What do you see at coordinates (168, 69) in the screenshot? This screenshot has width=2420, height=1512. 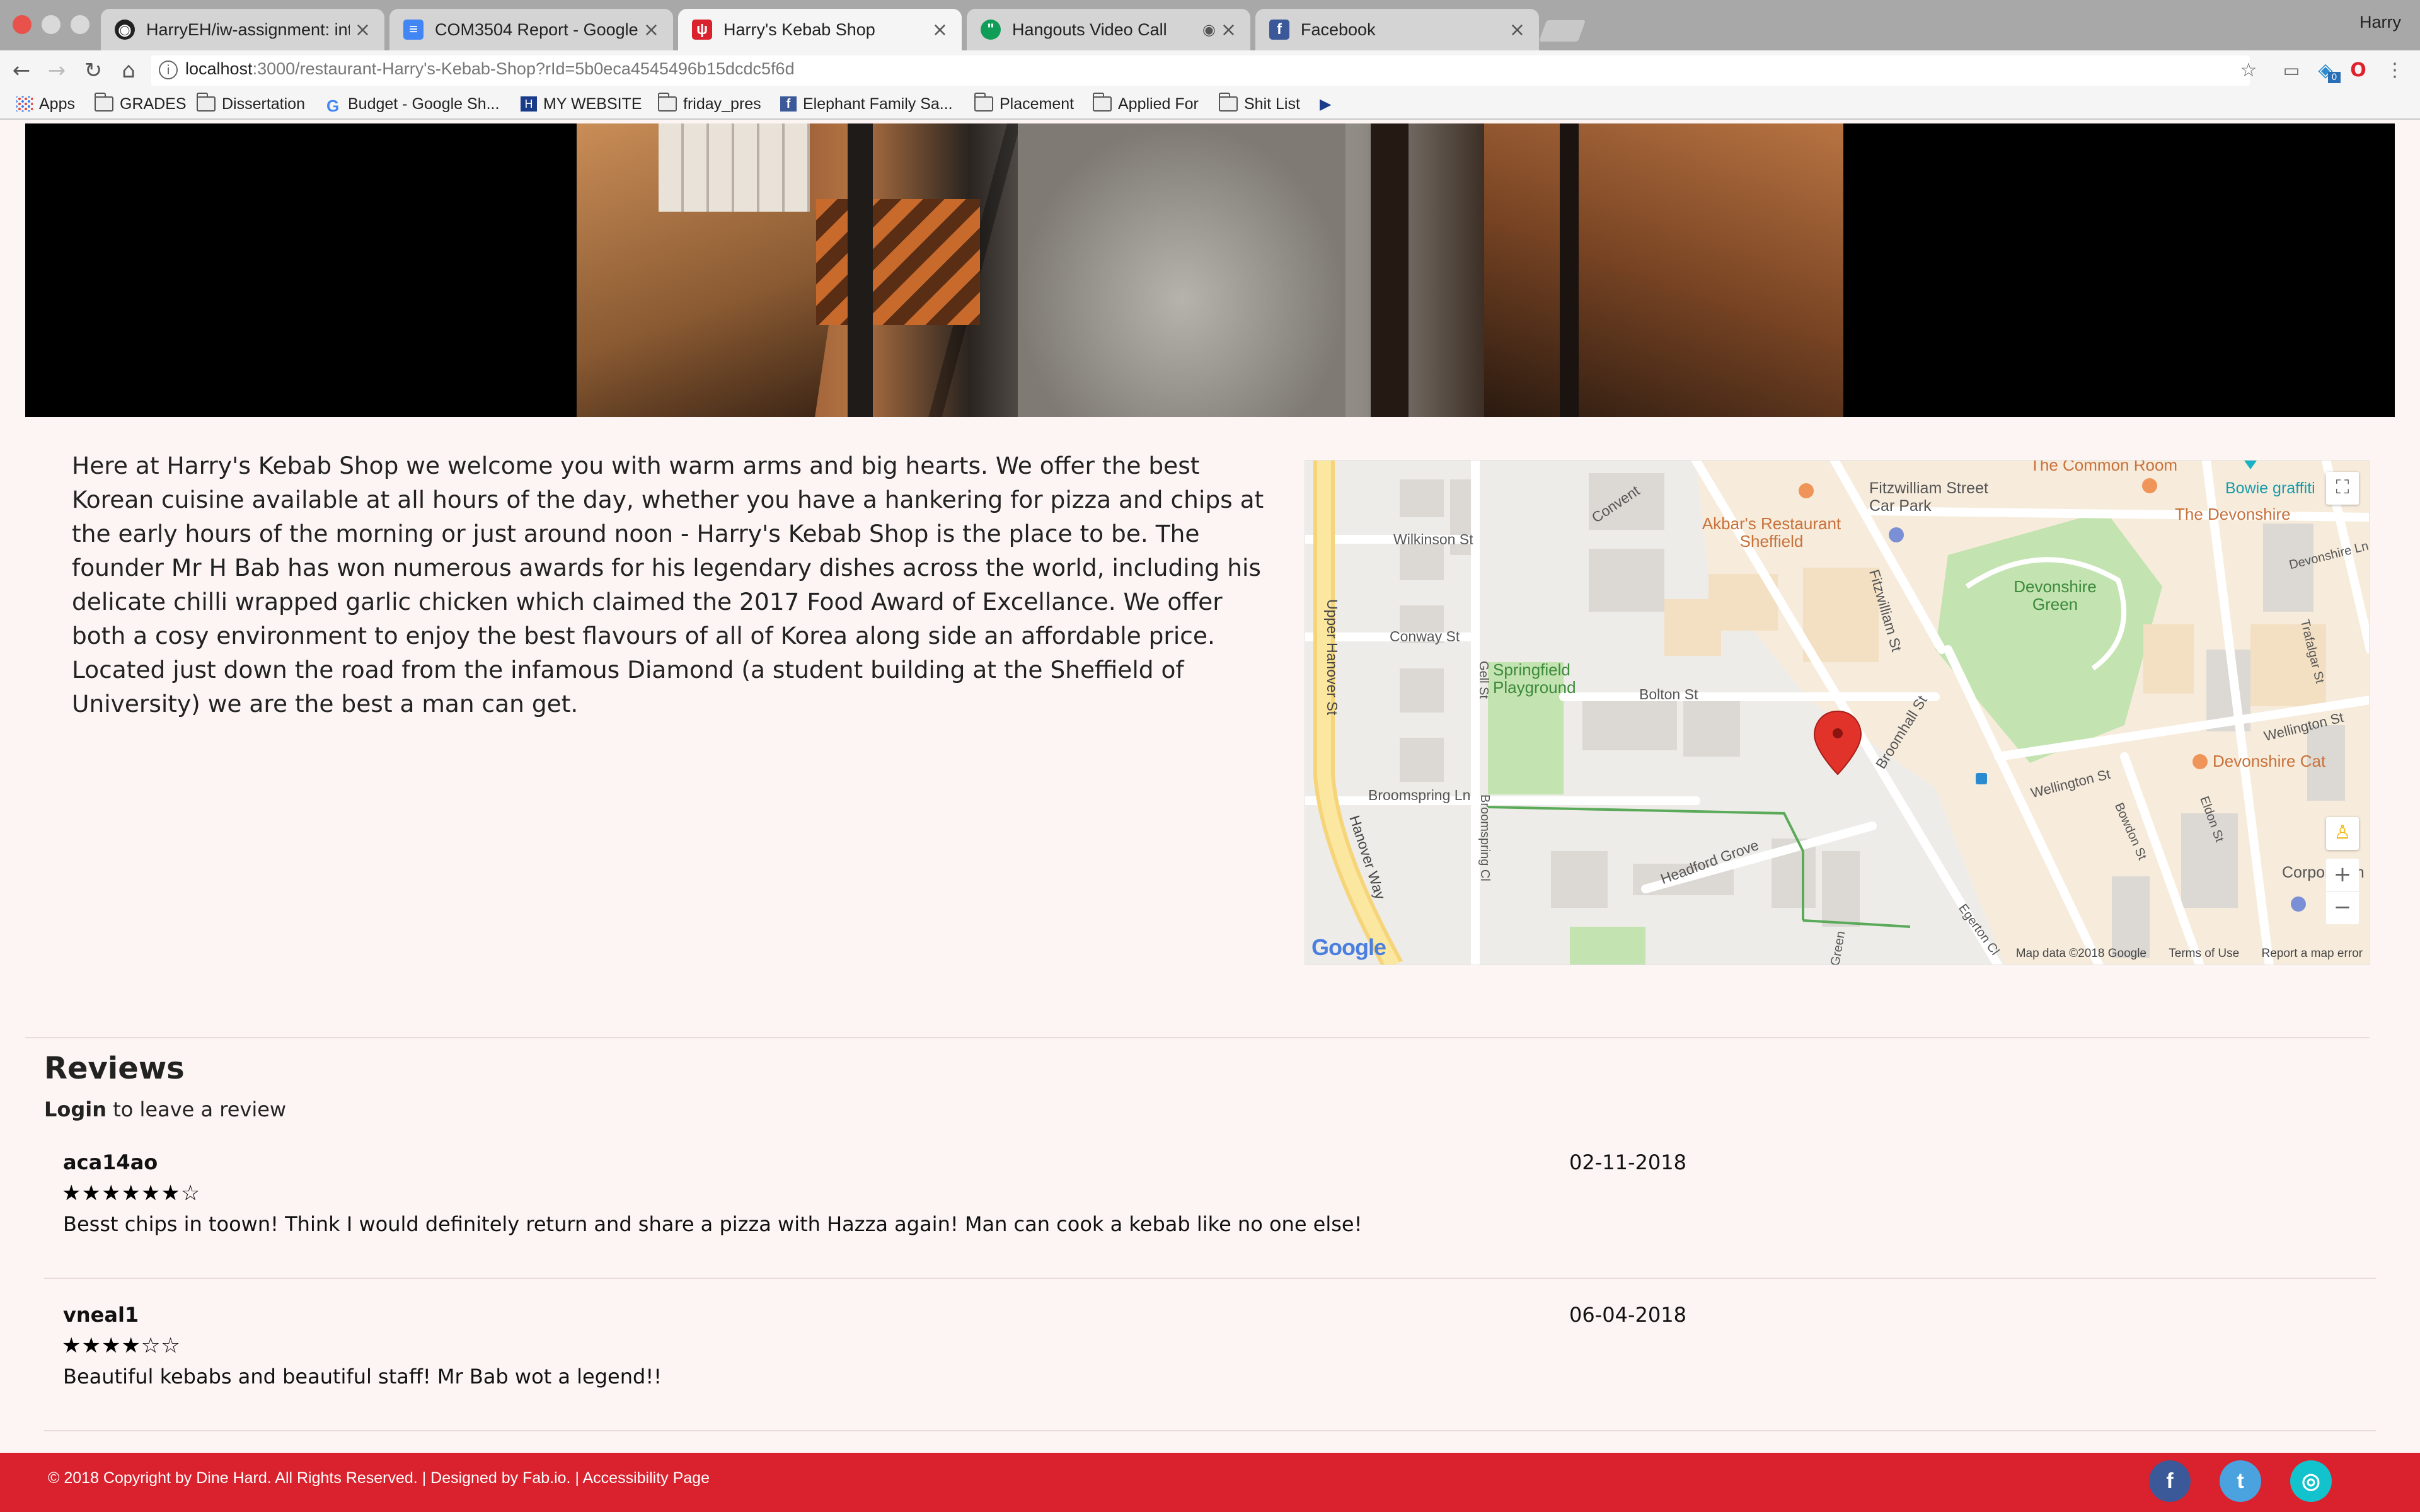 I see `info-icon: i` at bounding box center [168, 69].